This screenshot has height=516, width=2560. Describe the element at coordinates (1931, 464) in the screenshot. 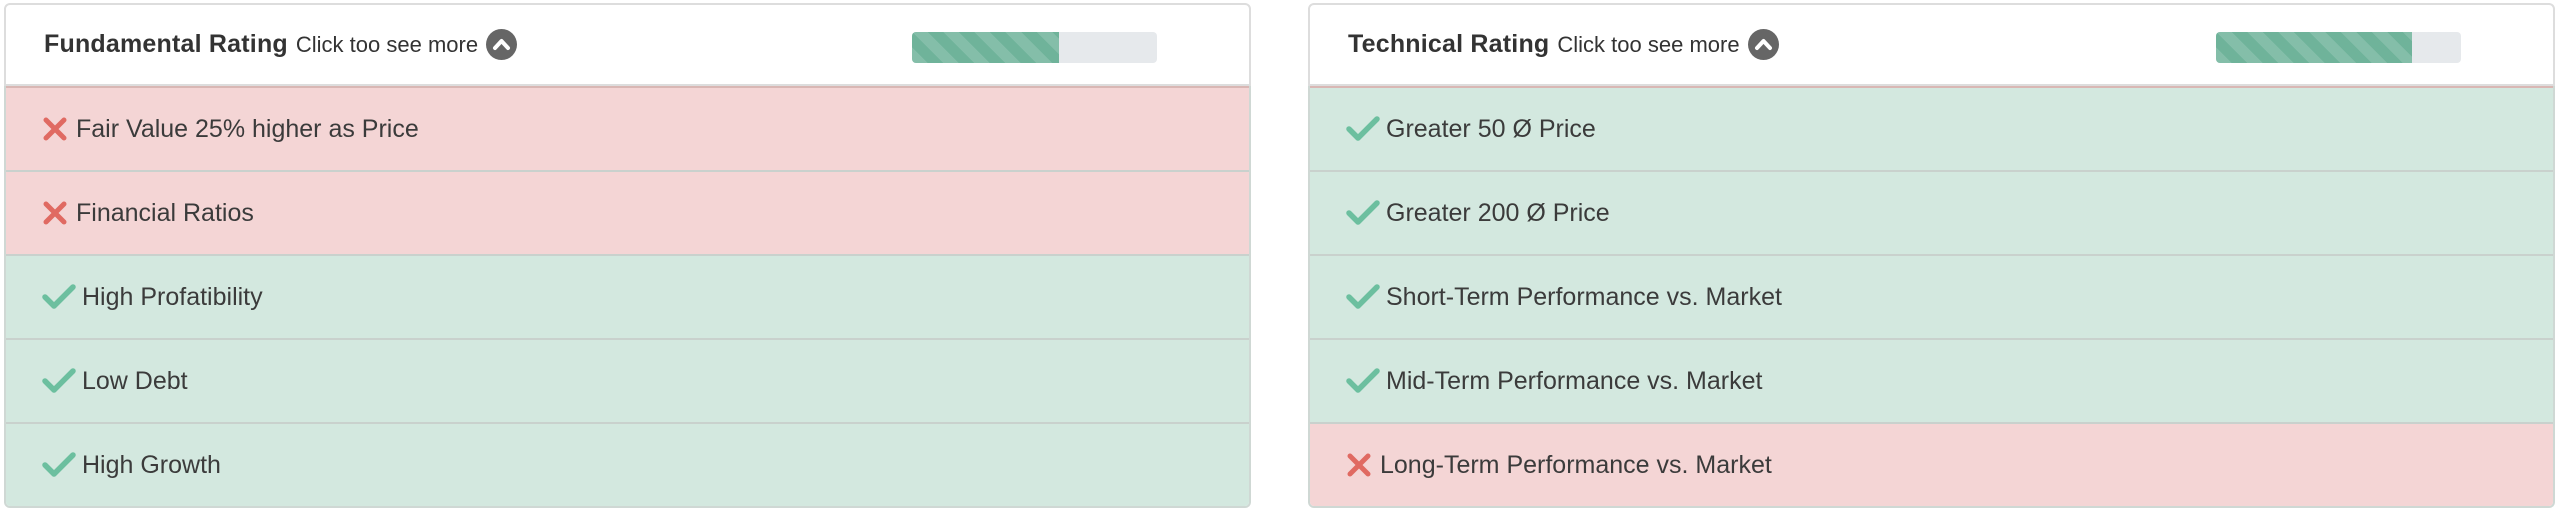

I see `criteria-row: Long-Term Performance vs. Market` at that location.